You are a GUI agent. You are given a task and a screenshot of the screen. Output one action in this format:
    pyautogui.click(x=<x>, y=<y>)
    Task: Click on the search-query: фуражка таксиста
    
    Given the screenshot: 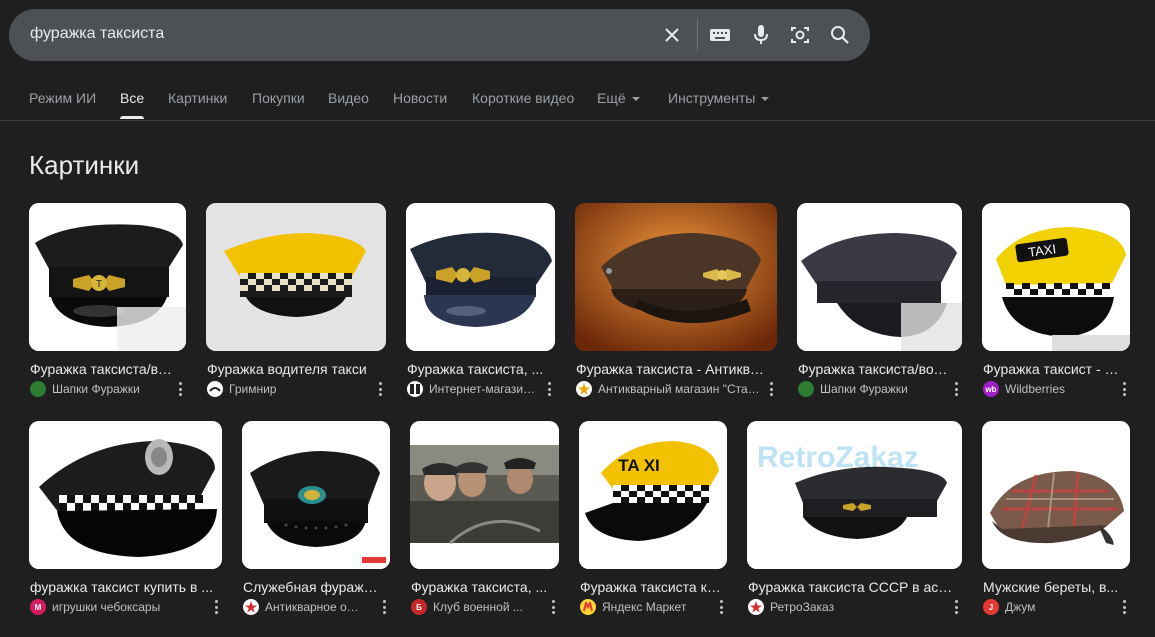 What is the action you would take?
    pyautogui.click(x=97, y=34)
    